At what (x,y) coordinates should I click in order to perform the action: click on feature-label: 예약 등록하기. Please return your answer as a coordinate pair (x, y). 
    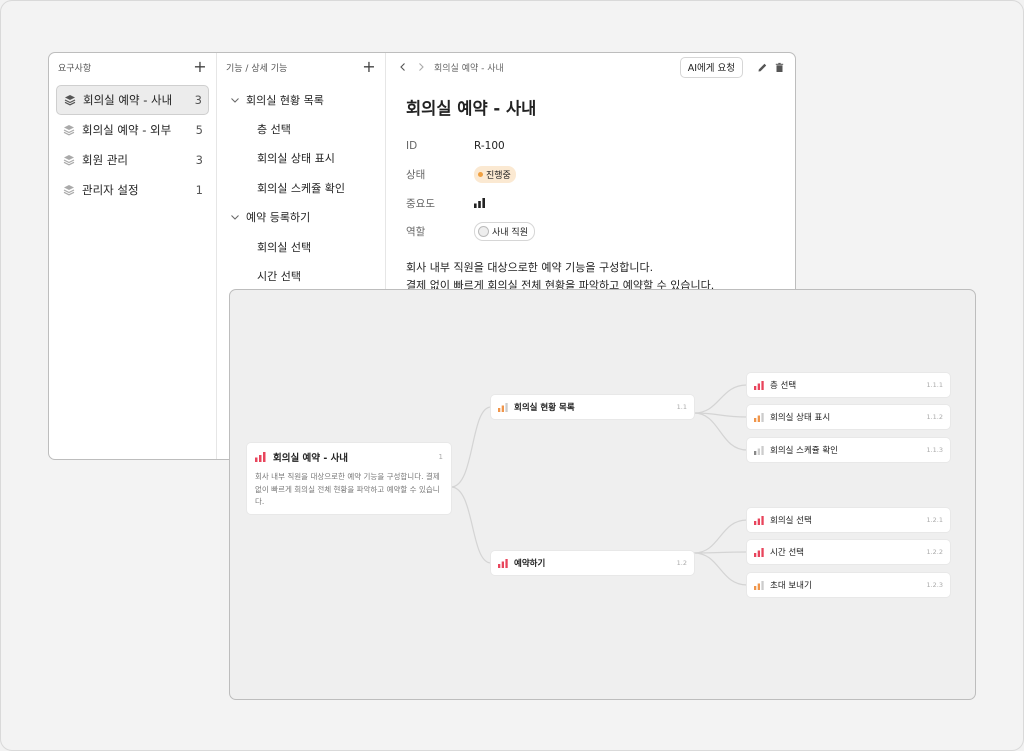
    Looking at the image, I should click on (278, 218).